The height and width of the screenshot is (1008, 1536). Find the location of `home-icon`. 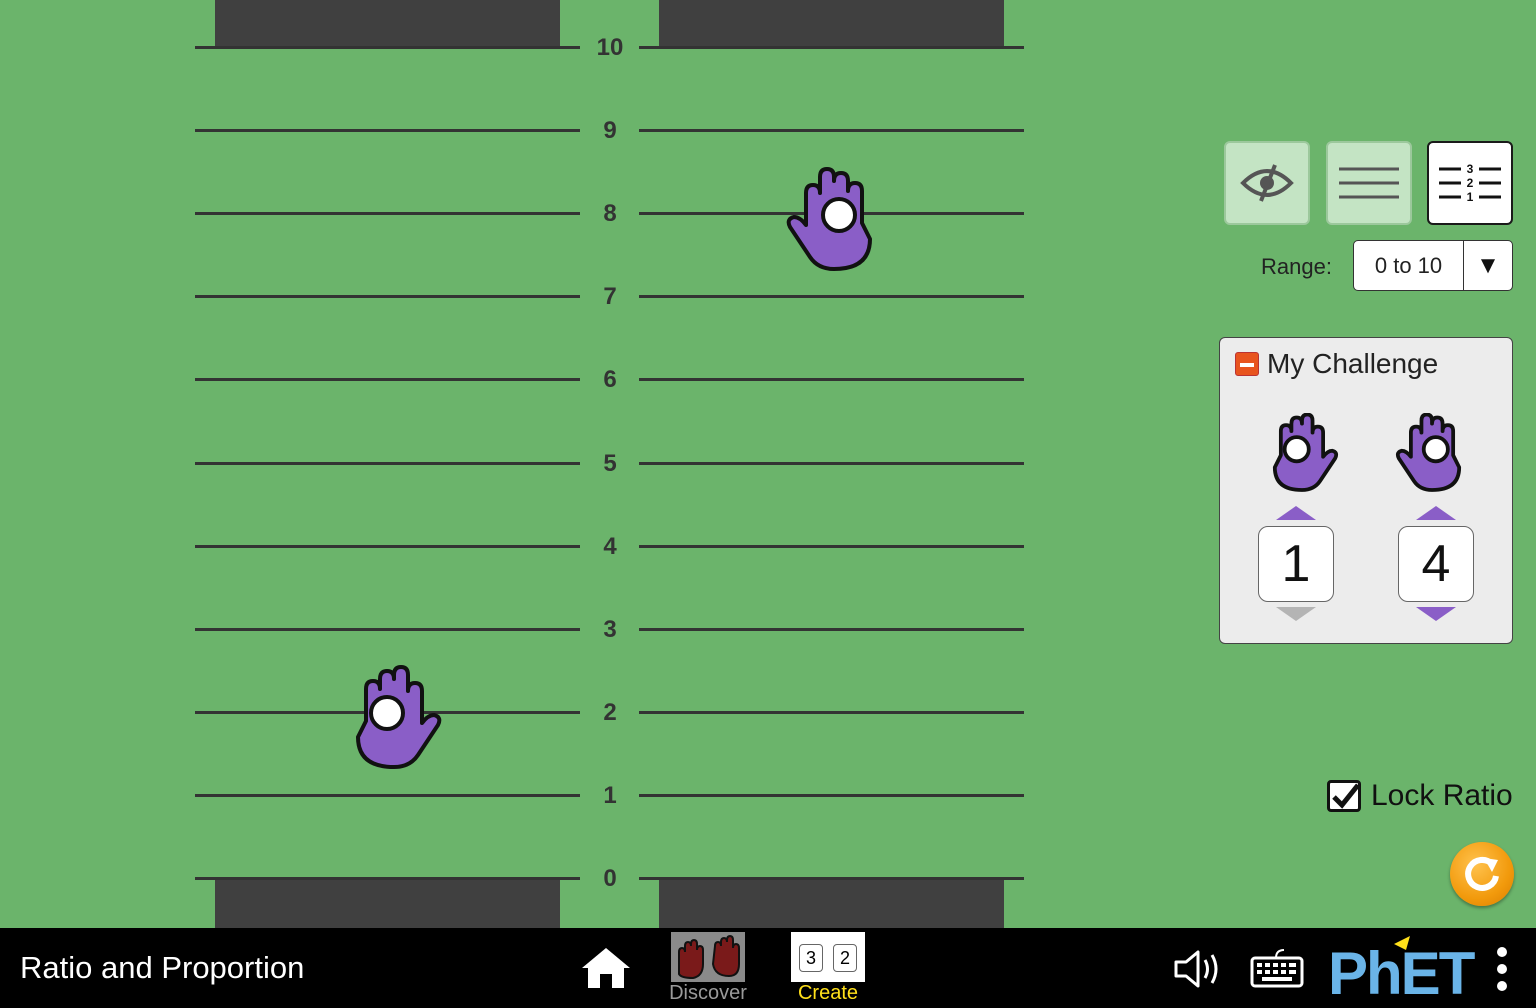

home-icon is located at coordinates (606, 968).